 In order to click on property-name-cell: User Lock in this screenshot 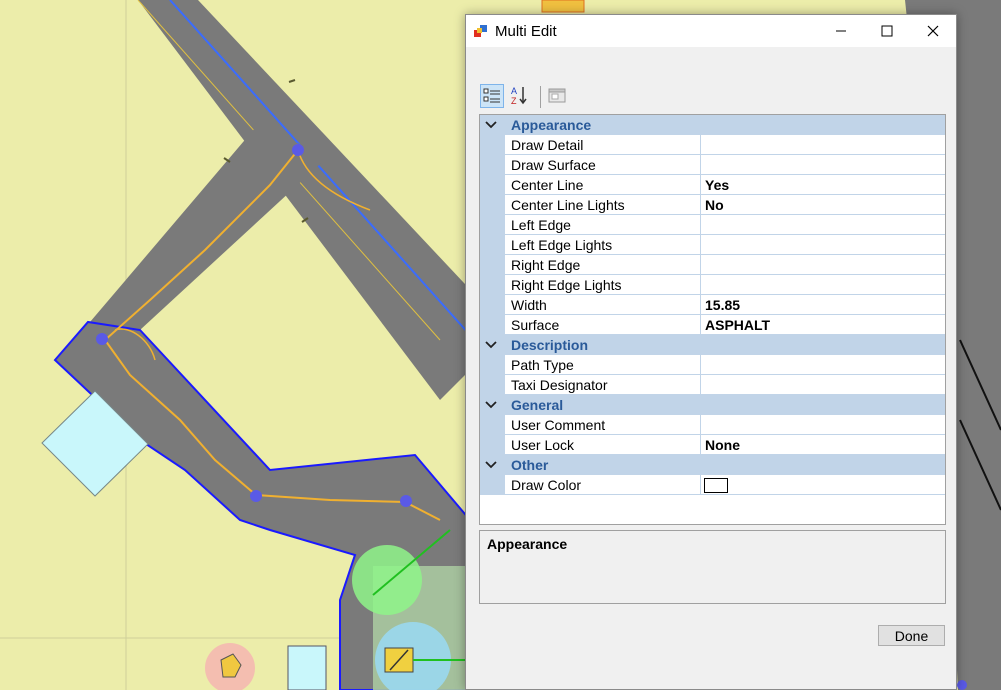, I will do `click(603, 445)`.